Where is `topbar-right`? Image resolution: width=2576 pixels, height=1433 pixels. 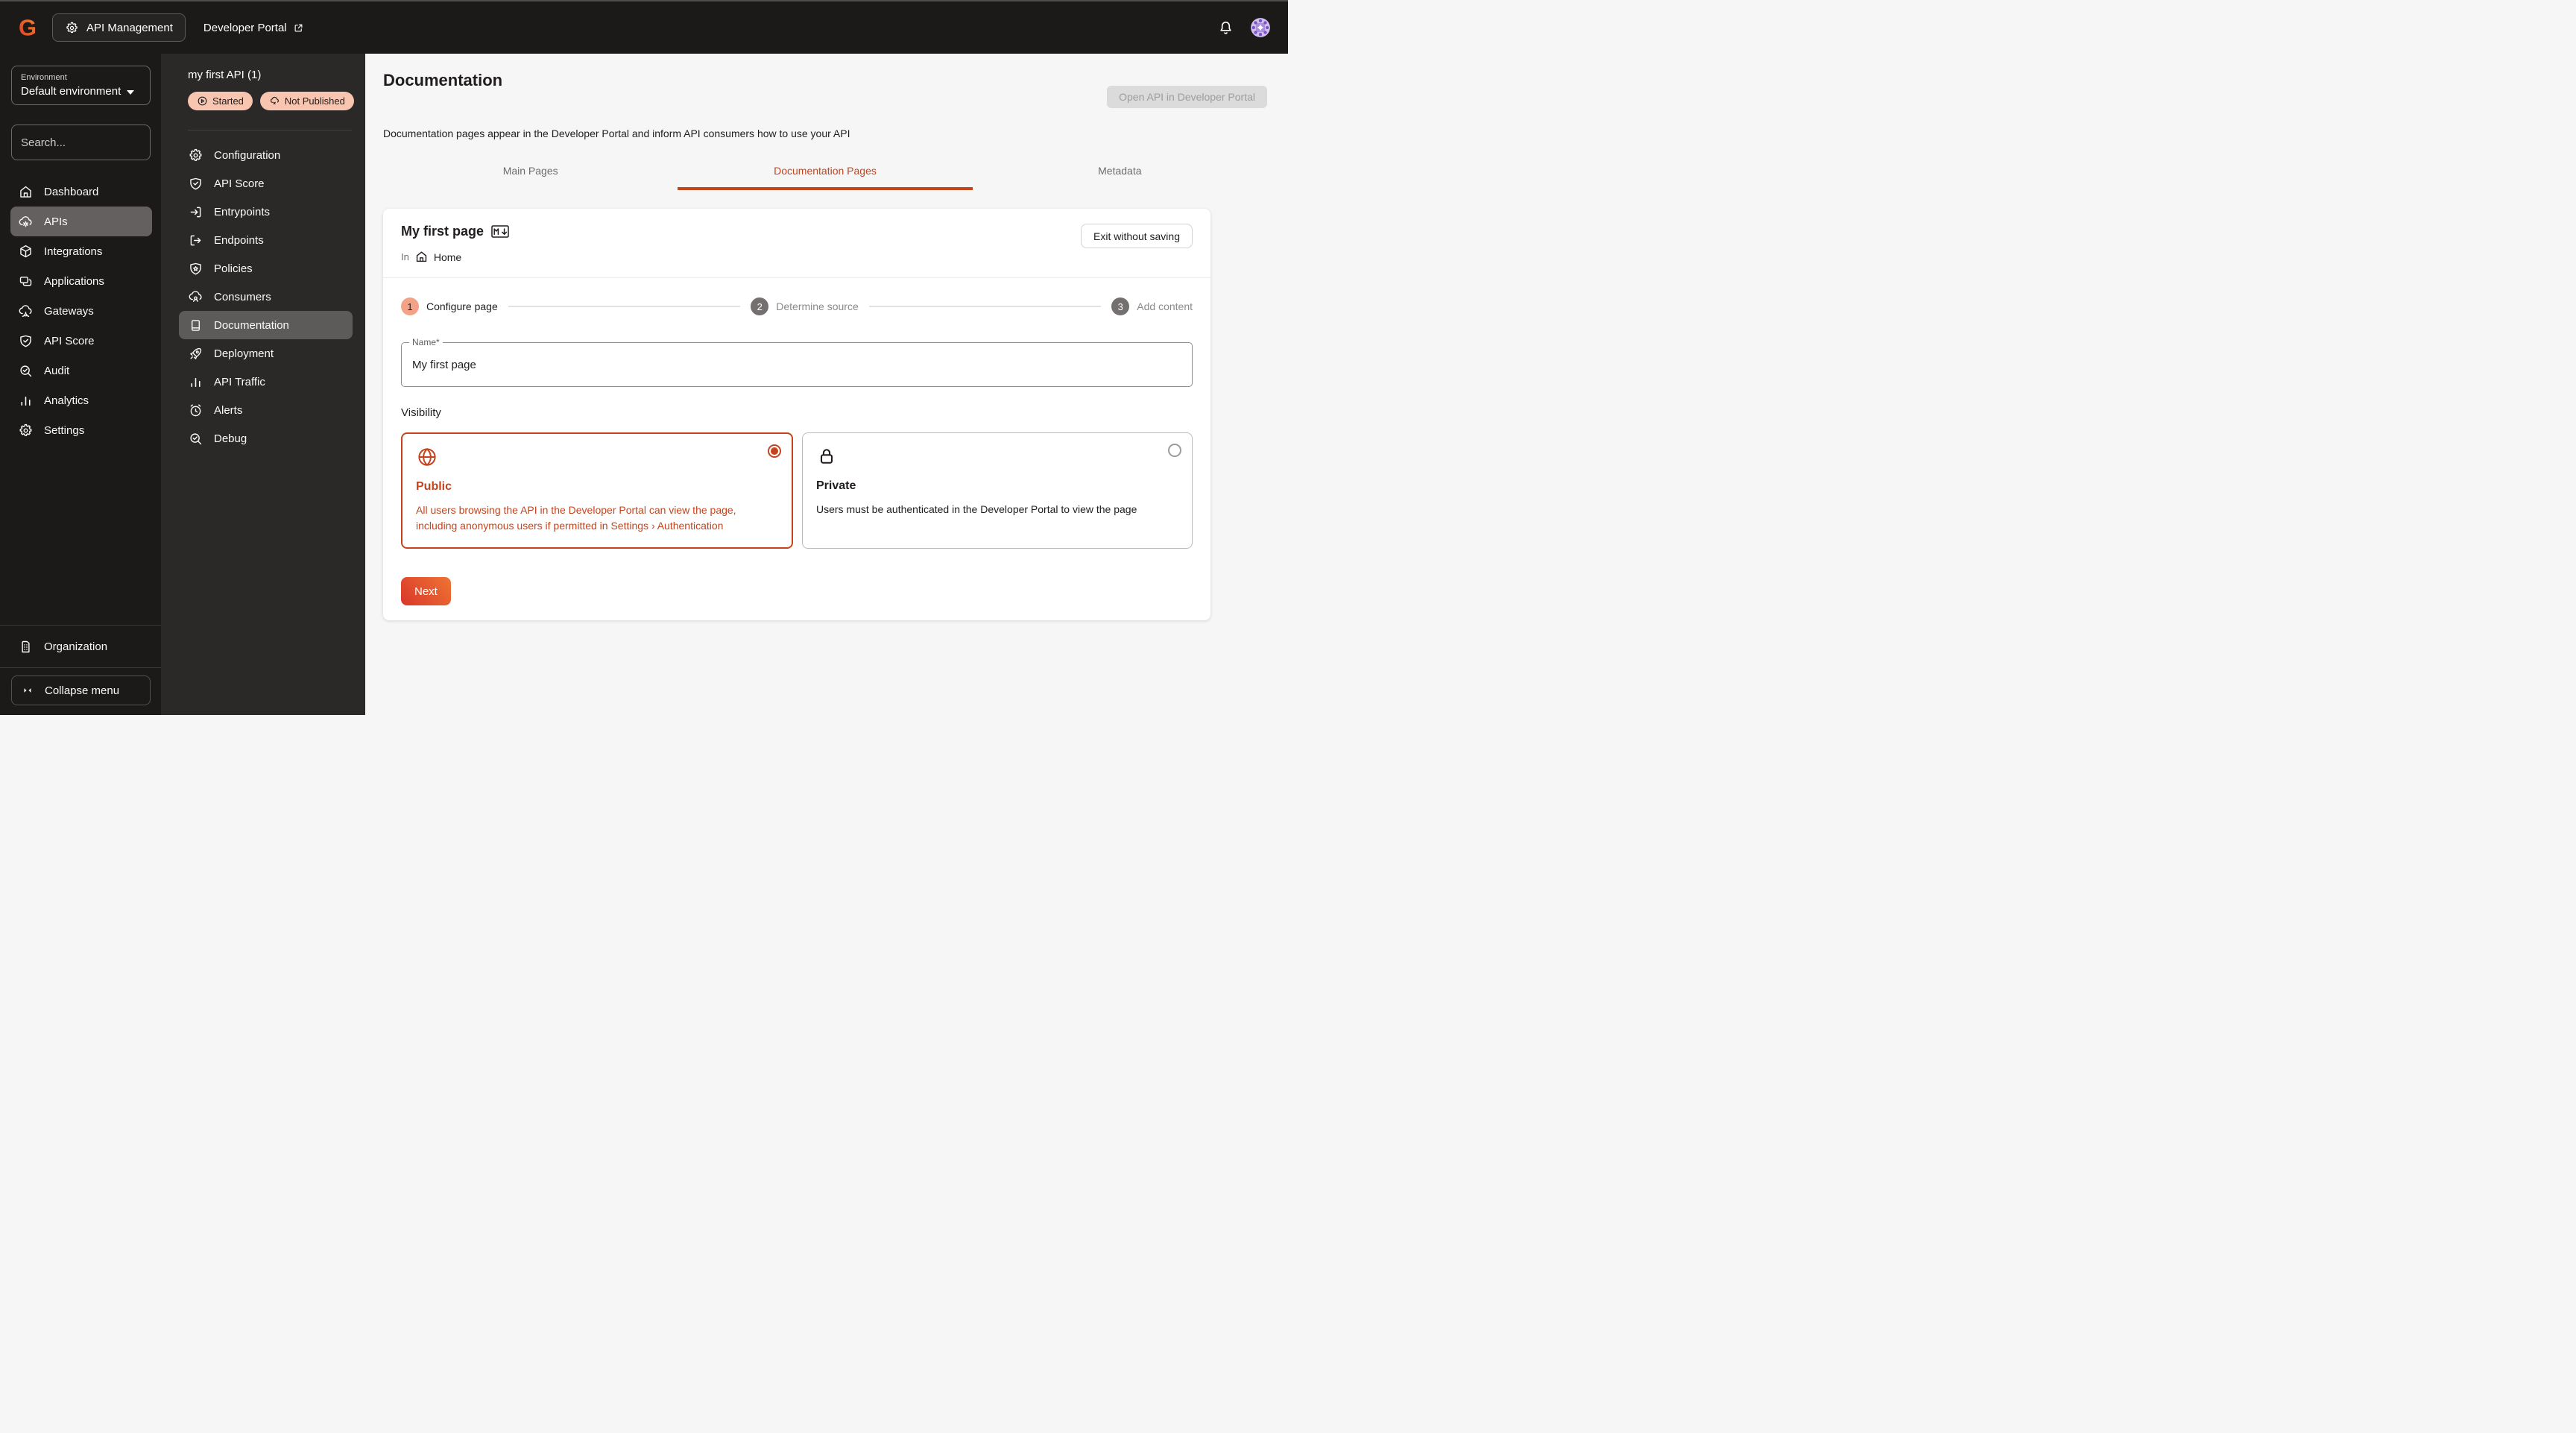 topbar-right is located at coordinates (1243, 28).